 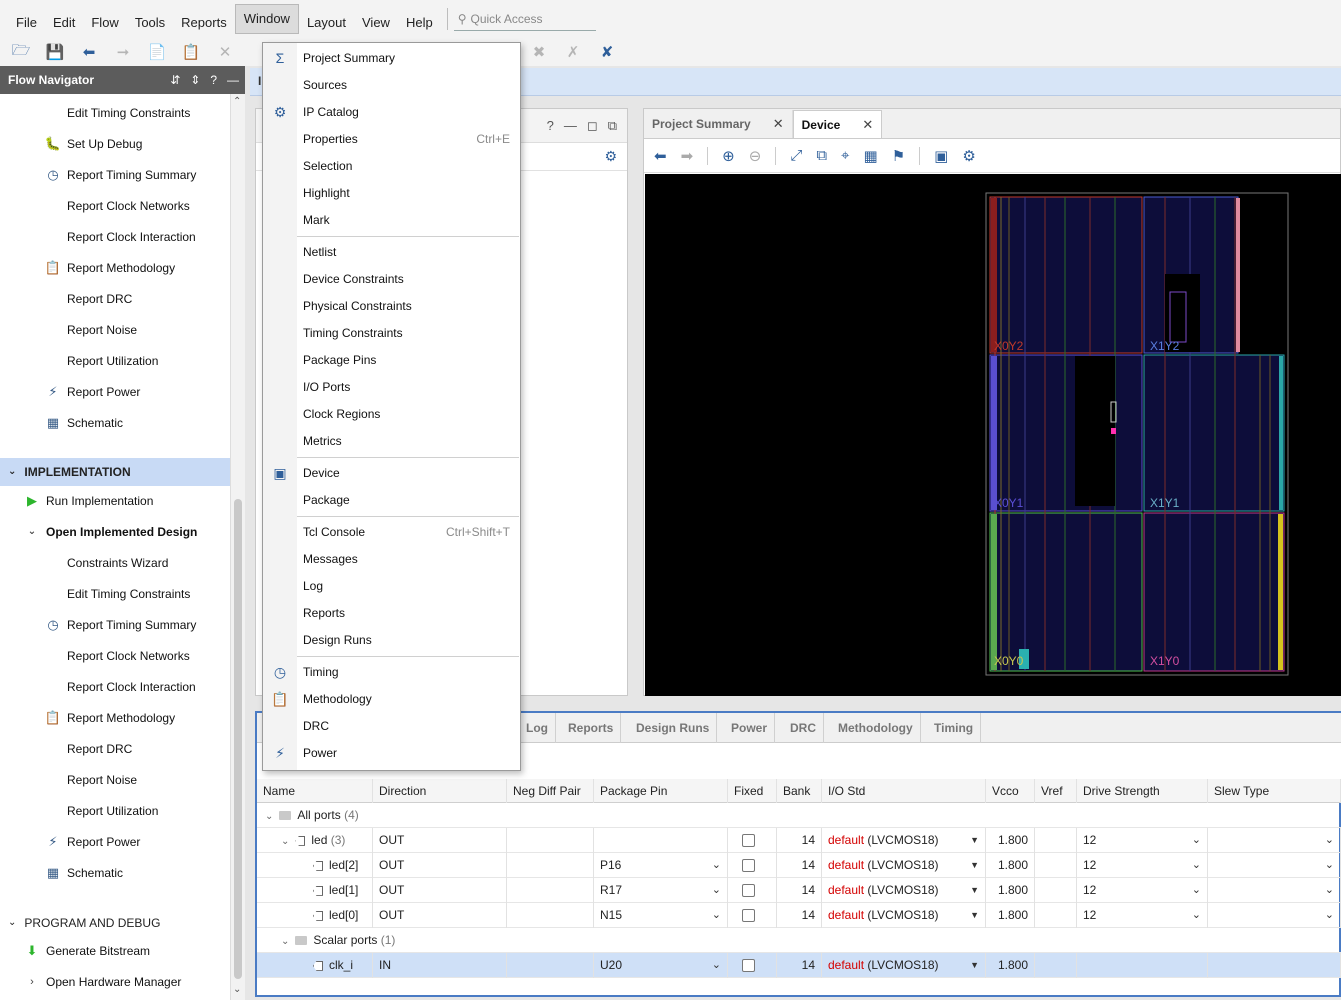 What do you see at coordinates (91, 330) in the screenshot?
I see `nav-item: Report Noise` at bounding box center [91, 330].